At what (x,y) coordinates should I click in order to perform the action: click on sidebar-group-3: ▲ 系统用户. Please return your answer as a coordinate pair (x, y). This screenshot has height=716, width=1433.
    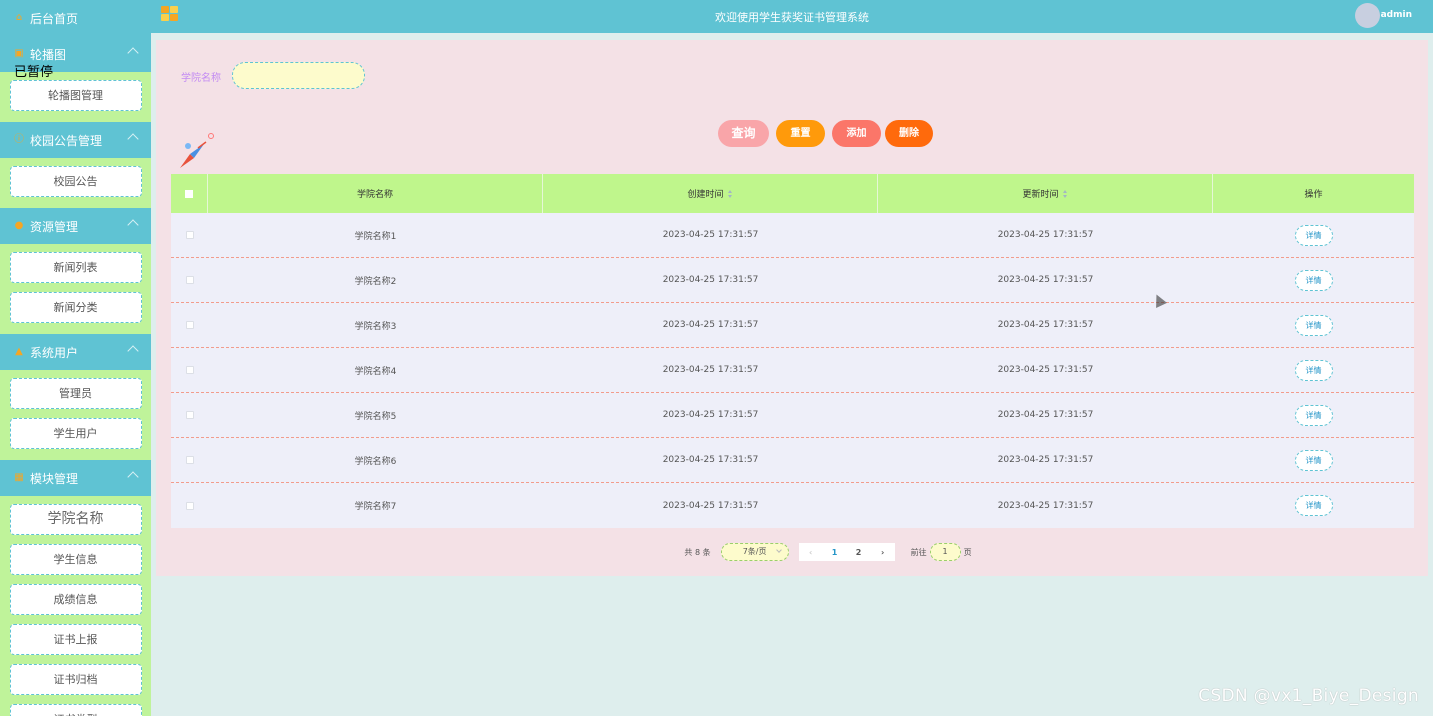
    Looking at the image, I should click on (75, 352).